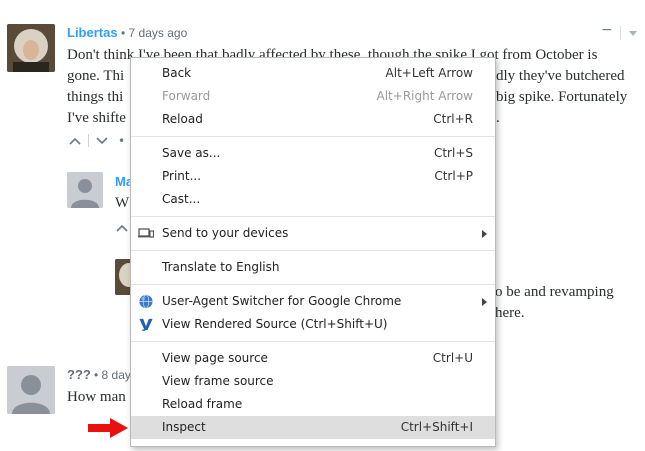  Describe the element at coordinates (146, 324) in the screenshot. I see `vrs-icon` at that location.